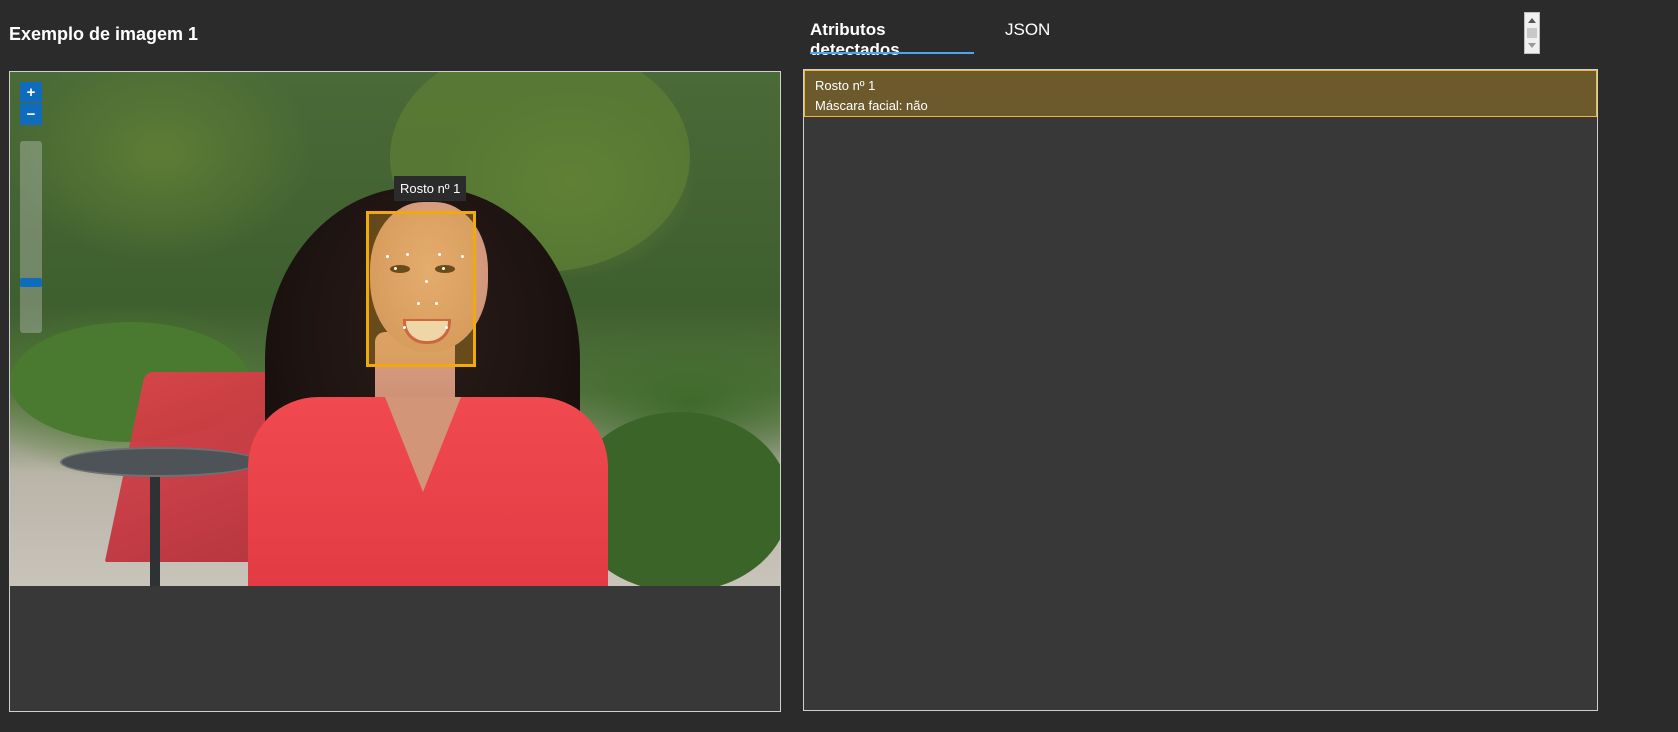 This screenshot has height=732, width=1678. Describe the element at coordinates (430, 188) in the screenshot. I see `face-label: Rosto nº 1` at that location.